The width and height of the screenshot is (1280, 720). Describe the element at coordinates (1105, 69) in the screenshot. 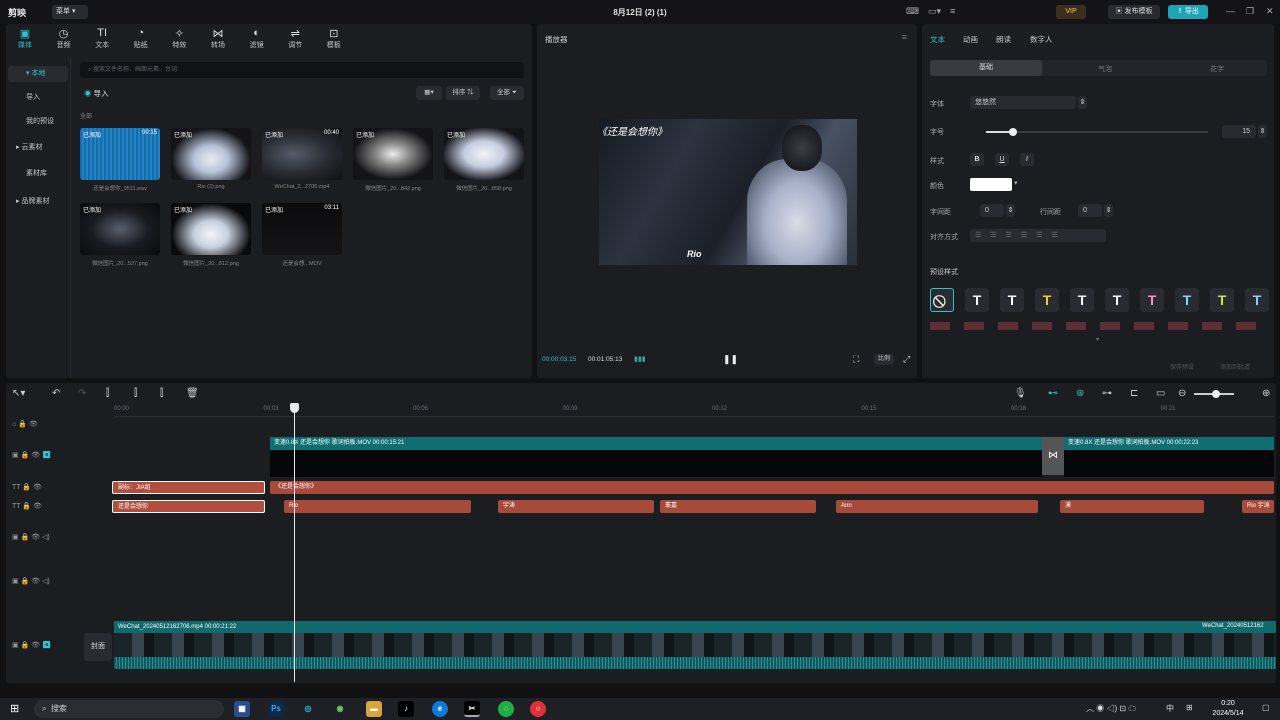

I see `segment-bubble: 气泡` at that location.